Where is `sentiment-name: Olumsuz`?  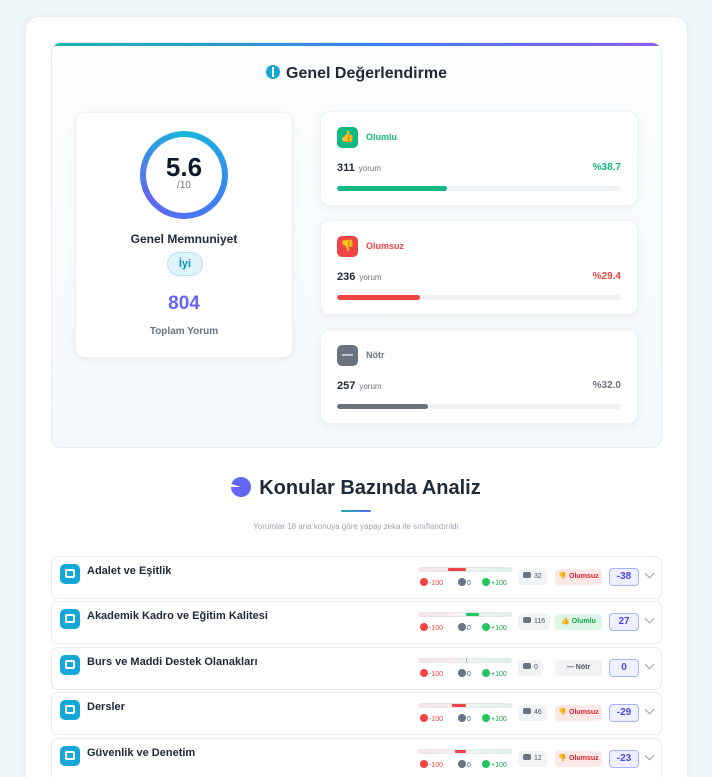
sentiment-name: Olumsuz is located at coordinates (385, 246).